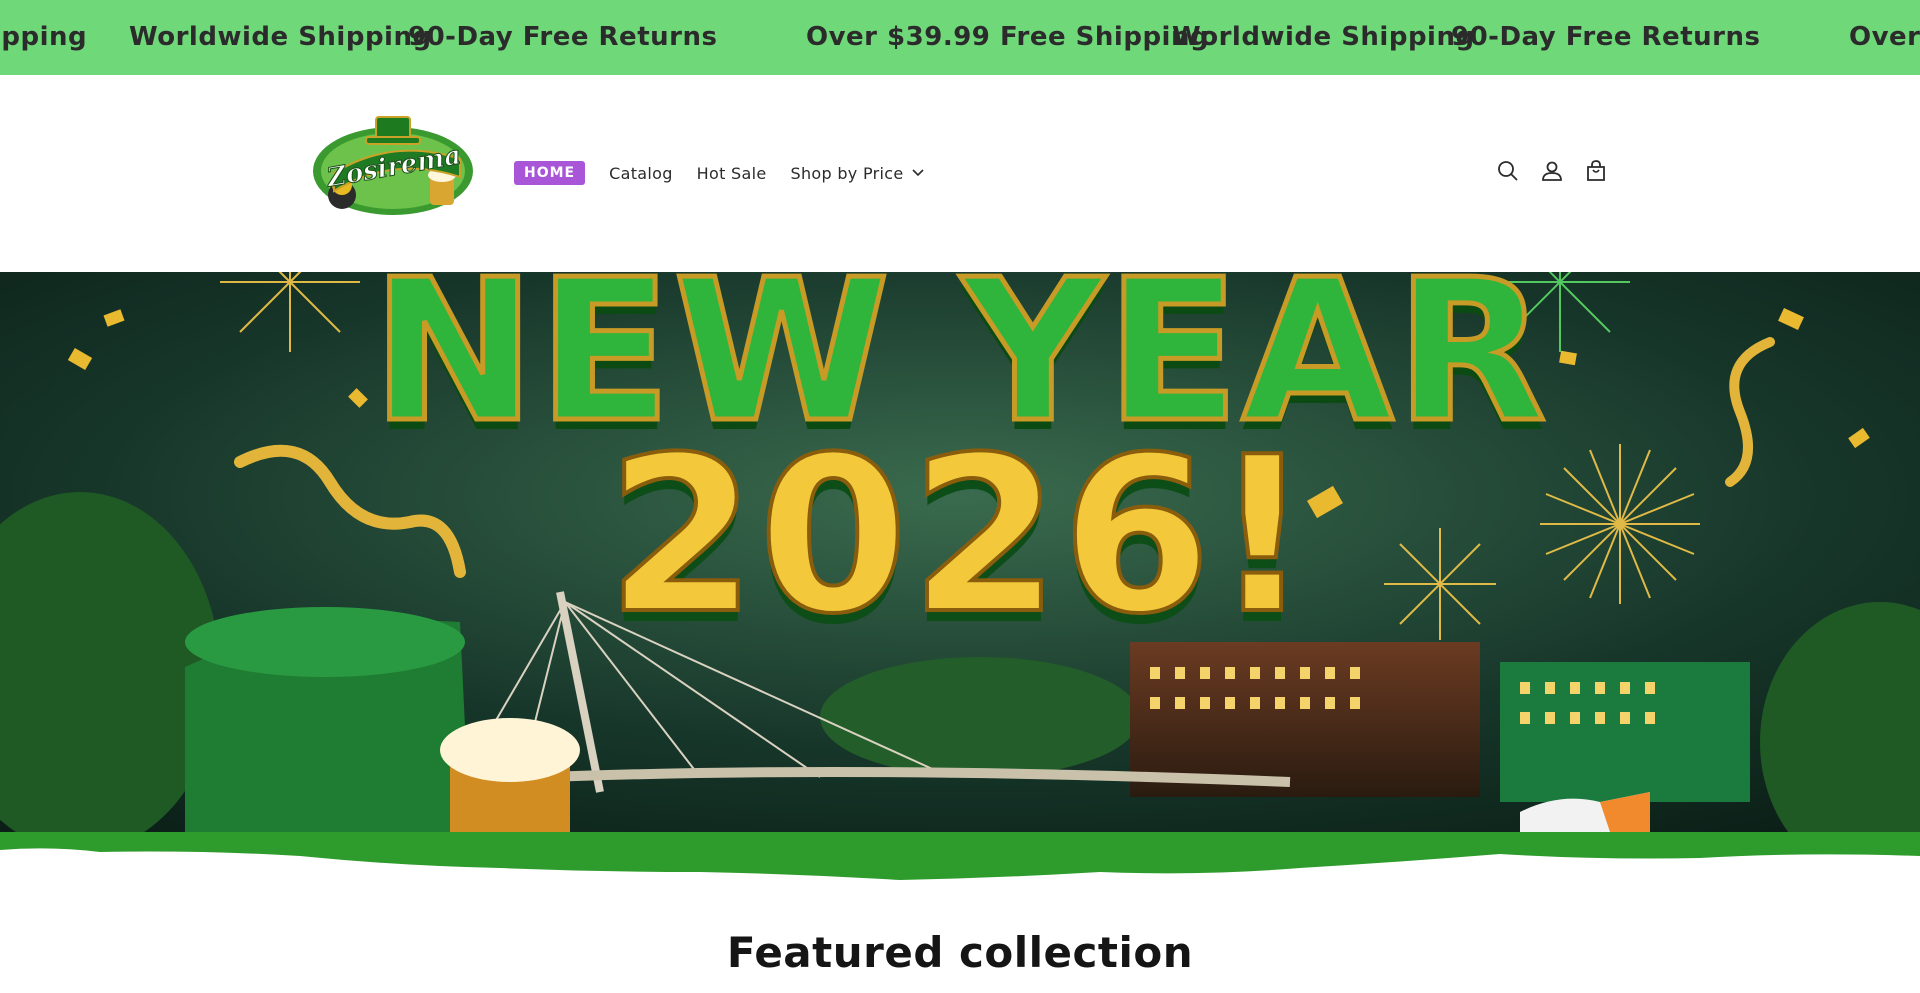  I want to click on nav-shop-by-price: Shop by Price, so click(857, 173).